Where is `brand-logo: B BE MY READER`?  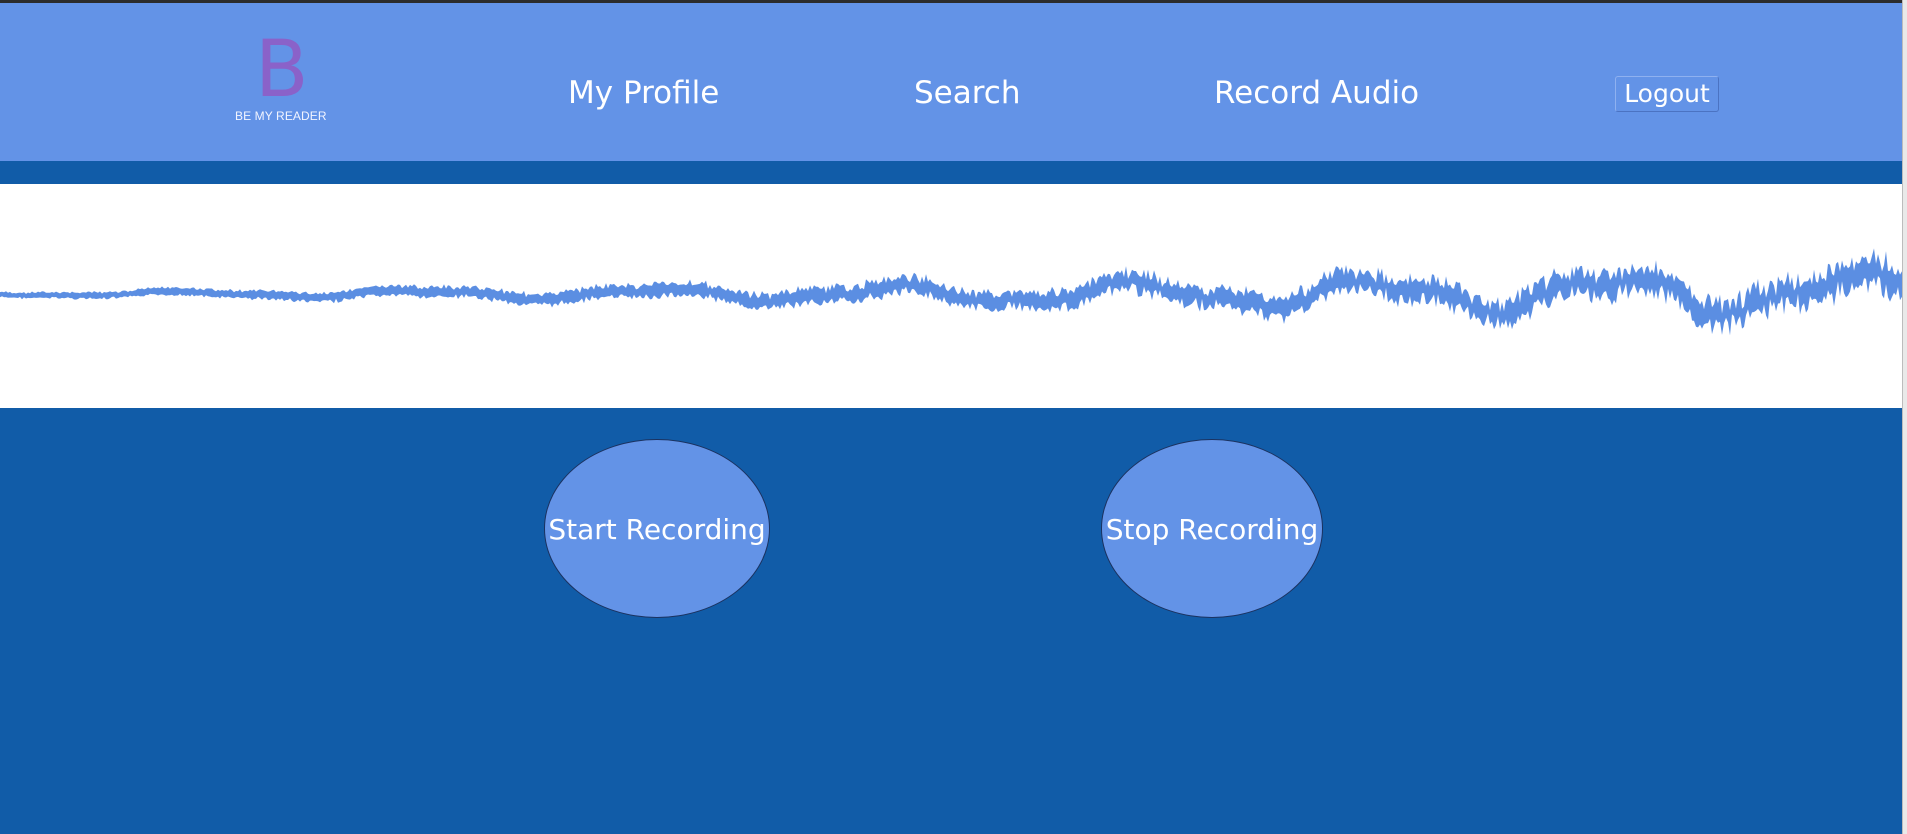
brand-logo: B BE MY READER is located at coordinates (282, 77).